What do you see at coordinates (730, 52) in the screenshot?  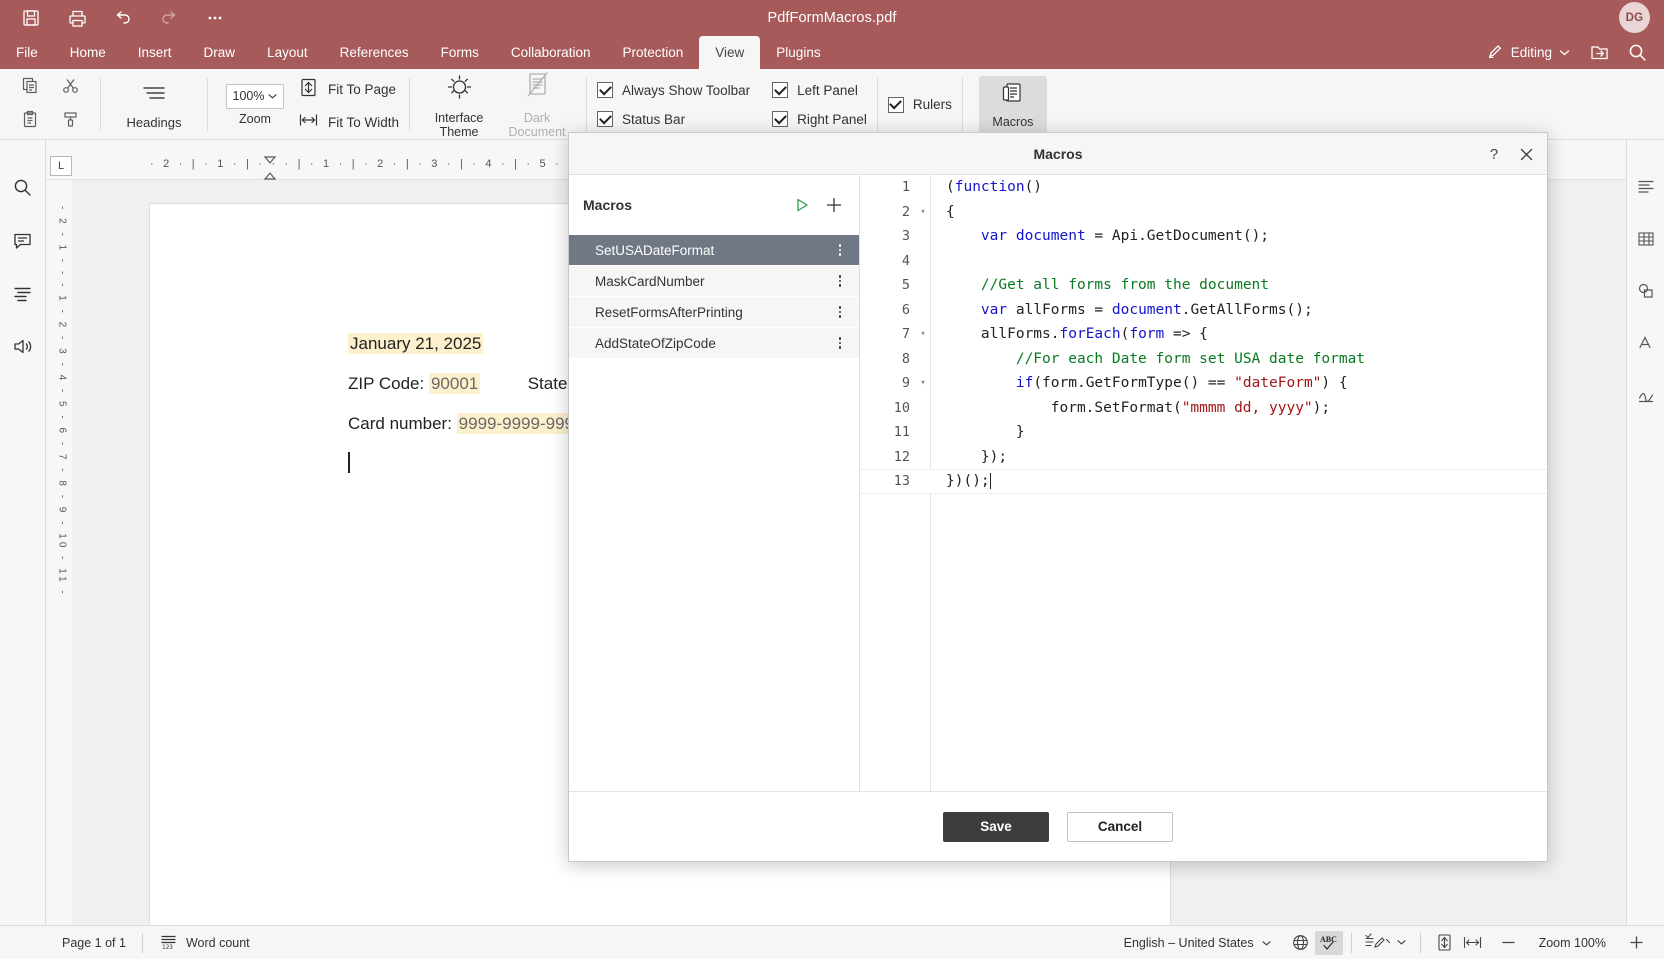 I see `menu-item-view: View` at bounding box center [730, 52].